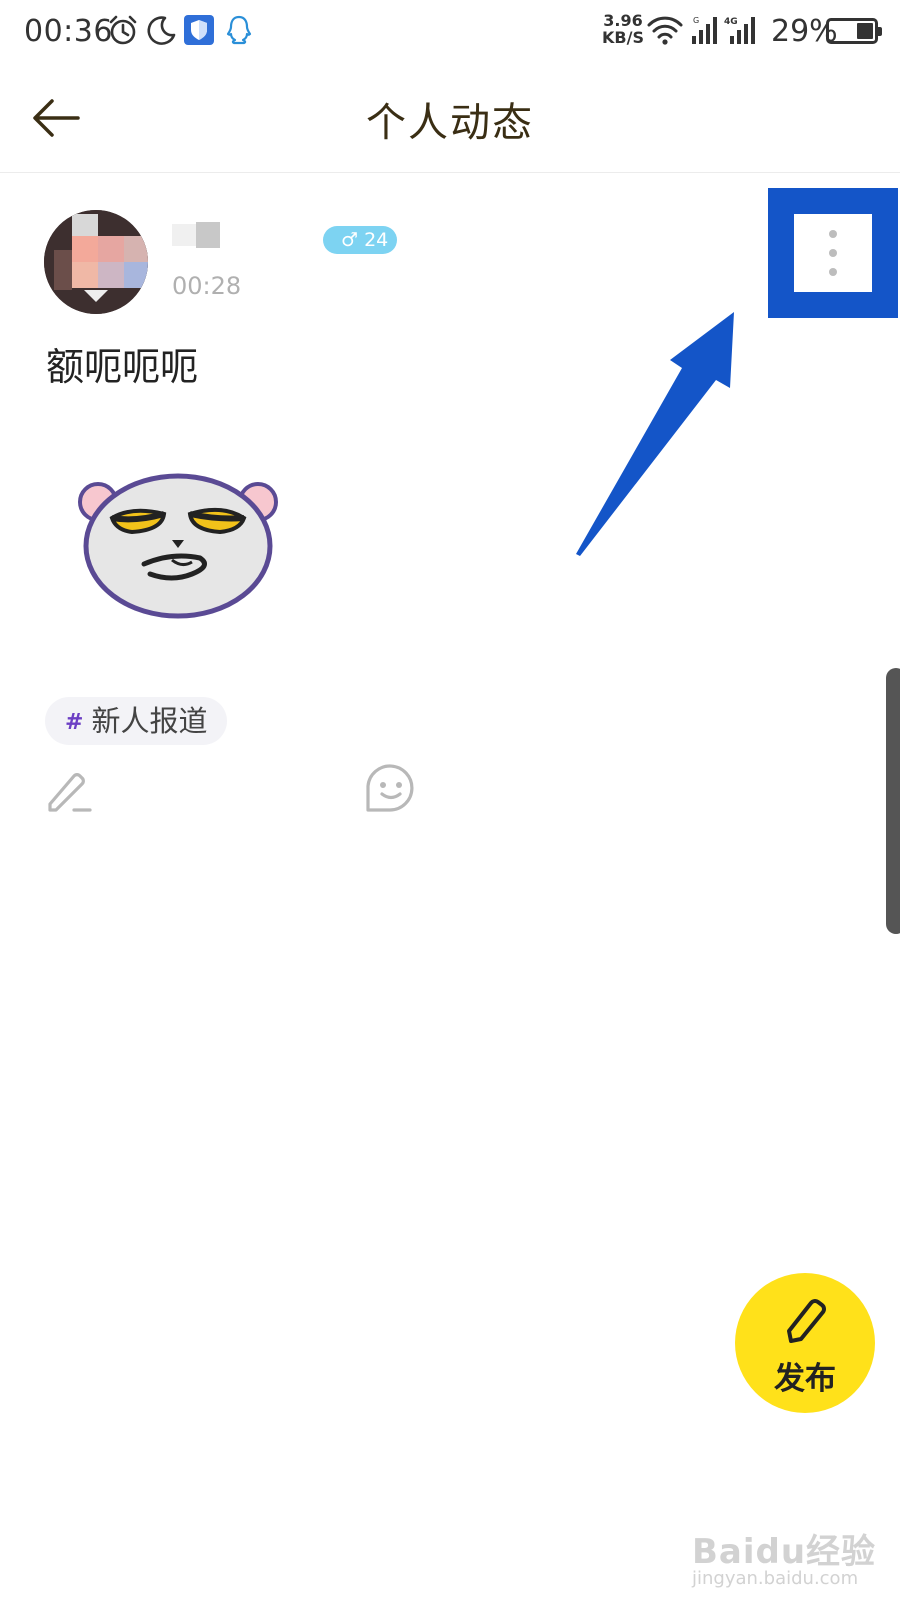 Image resolution: width=900 pixels, height=1600 pixels. I want to click on post-text: 额呃呃呃, so click(122, 367).